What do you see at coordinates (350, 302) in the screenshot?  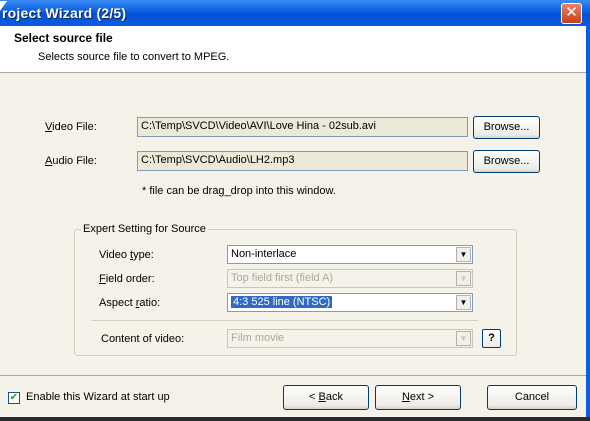 I see `aspect-ratio-select: 4:3 525 line (NTSC) ▼` at bounding box center [350, 302].